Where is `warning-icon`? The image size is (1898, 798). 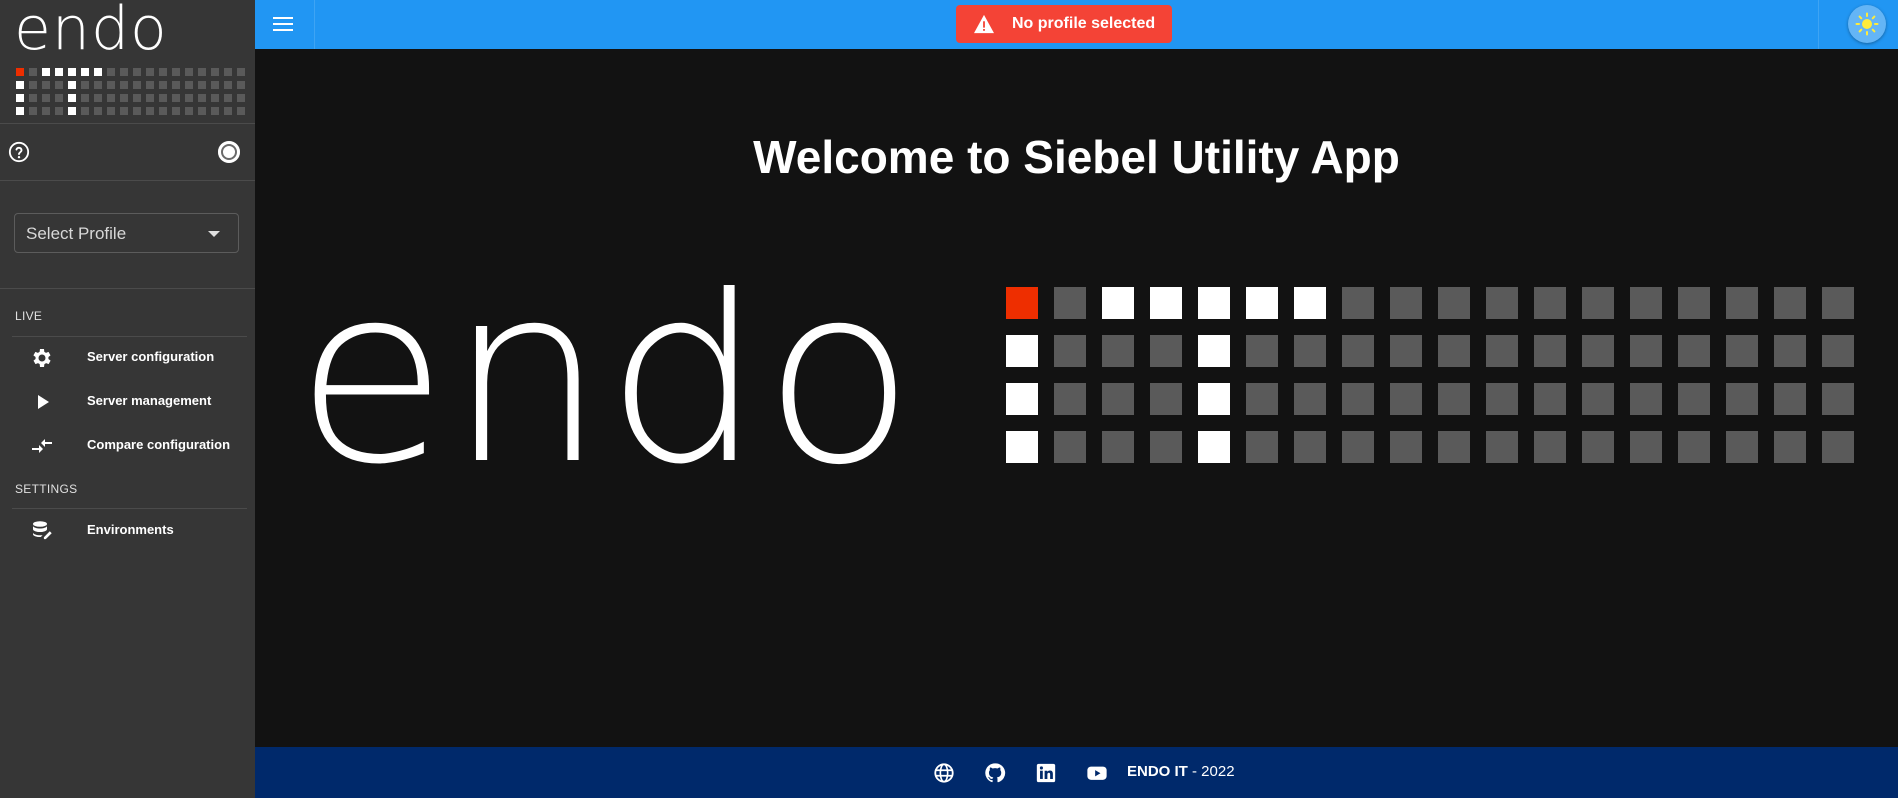
warning-icon is located at coordinates (984, 24).